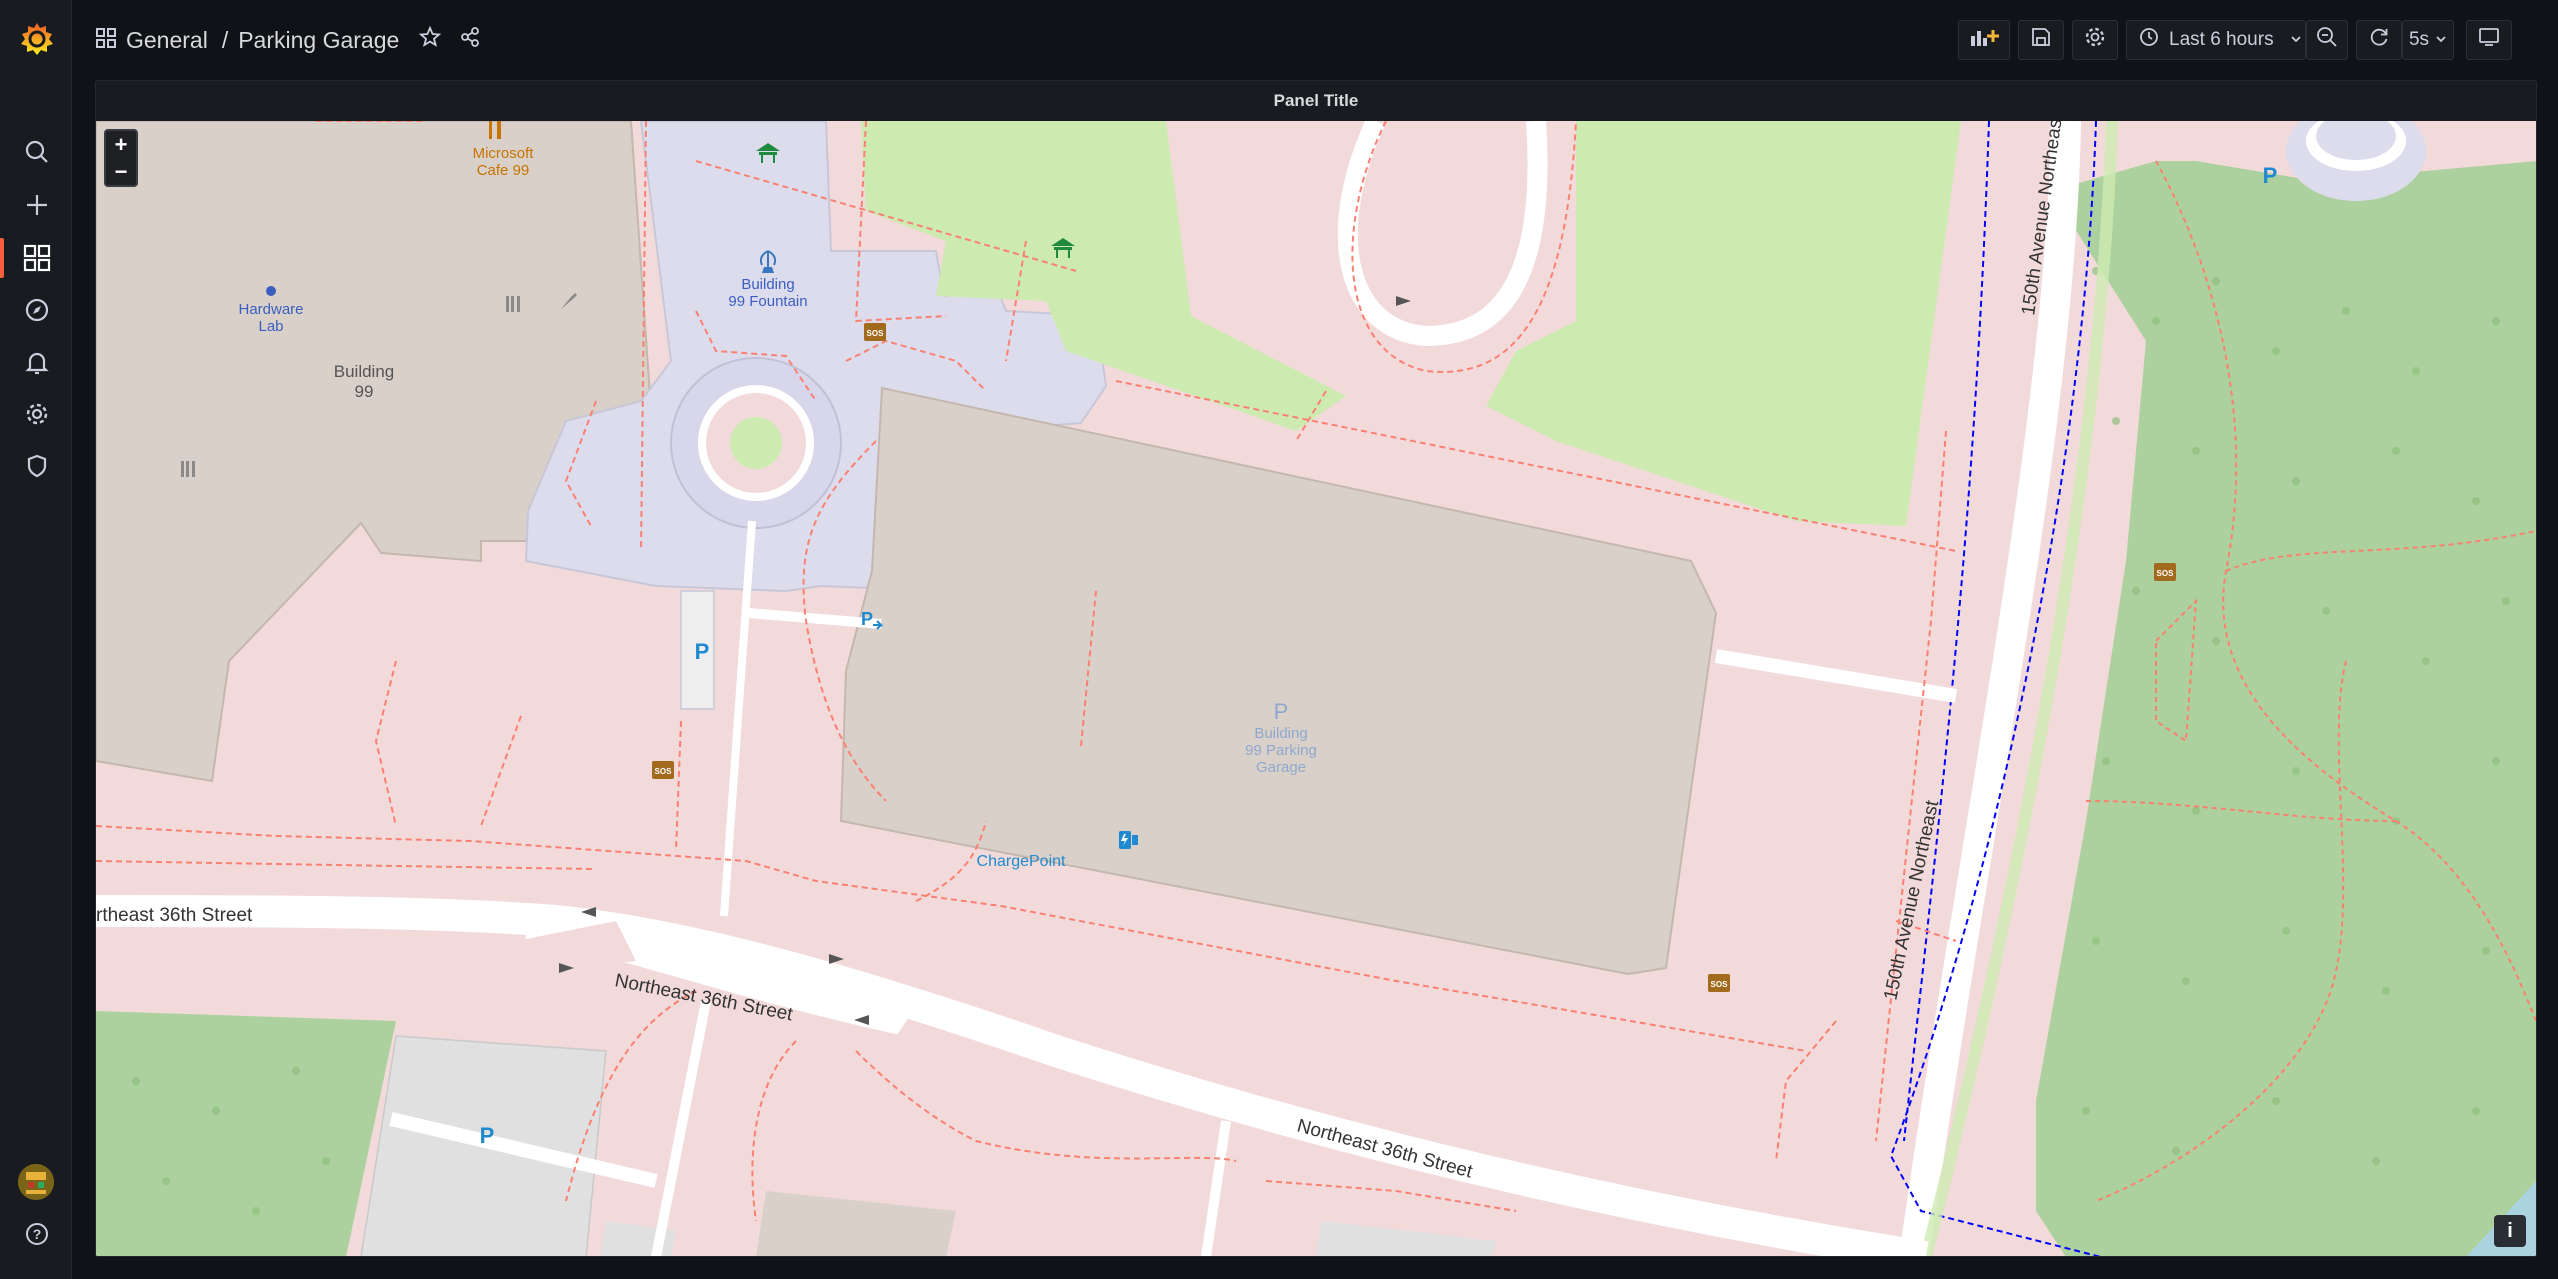  What do you see at coordinates (702, 651) in the screenshot?
I see `label-parking: P` at bounding box center [702, 651].